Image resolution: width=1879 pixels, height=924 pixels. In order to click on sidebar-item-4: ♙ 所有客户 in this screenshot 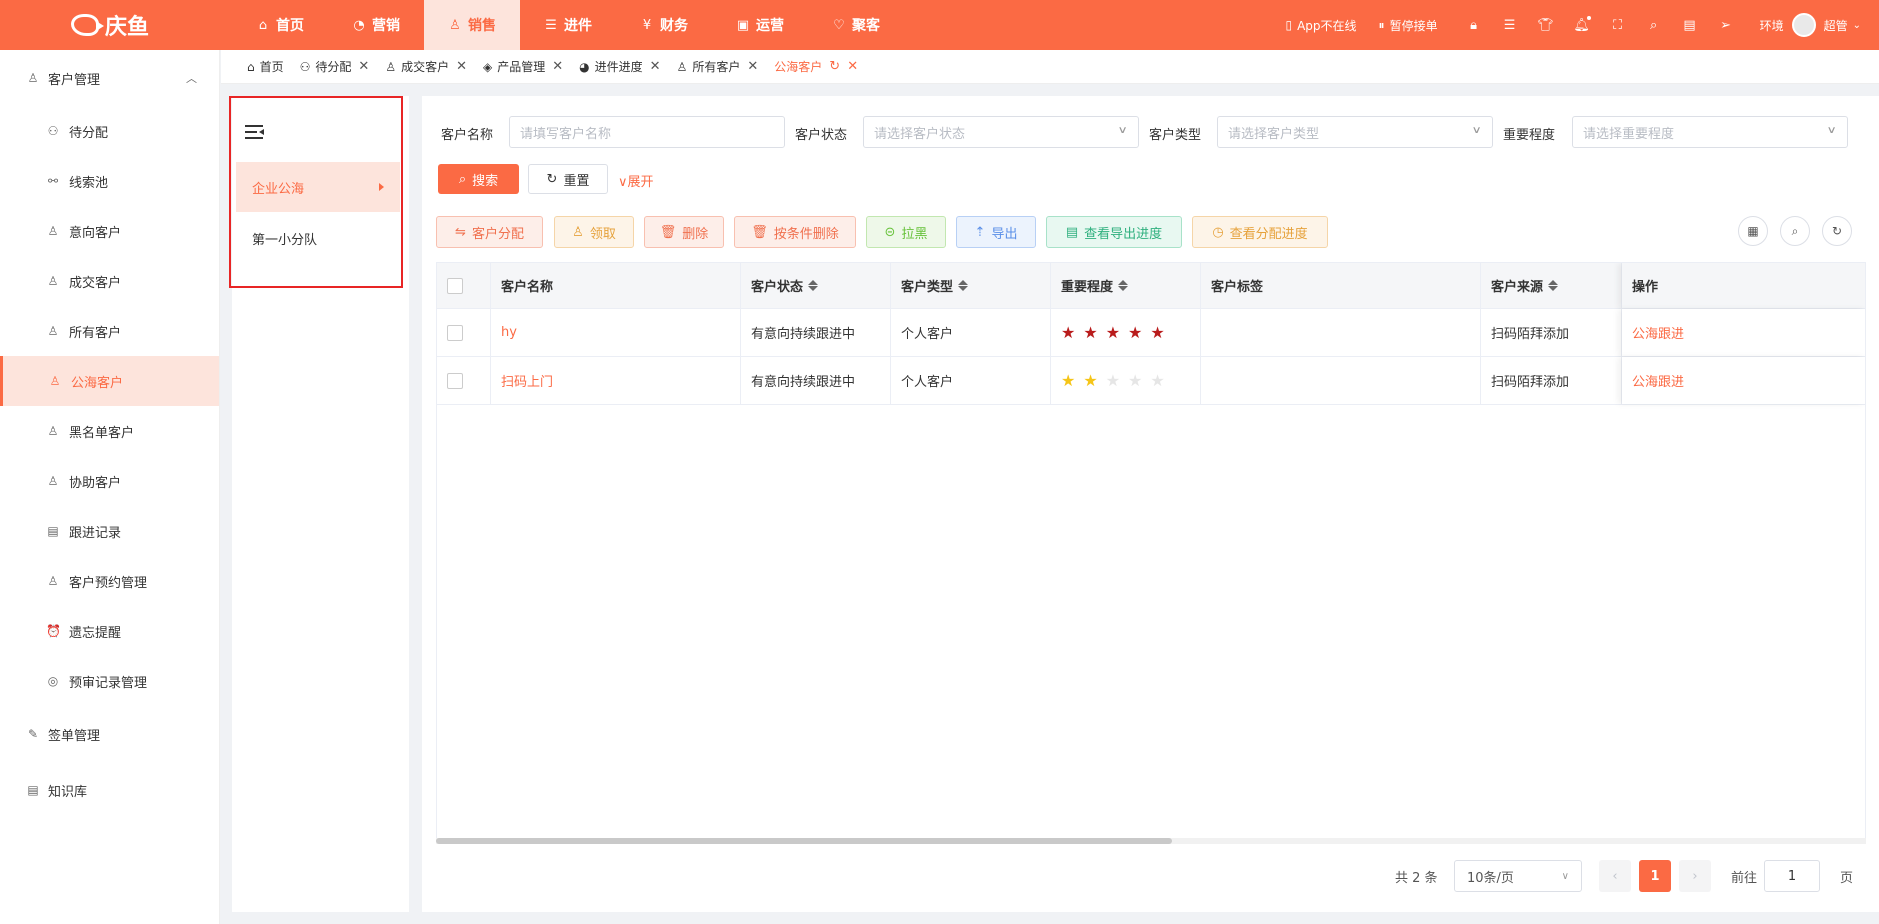, I will do `click(109, 331)`.